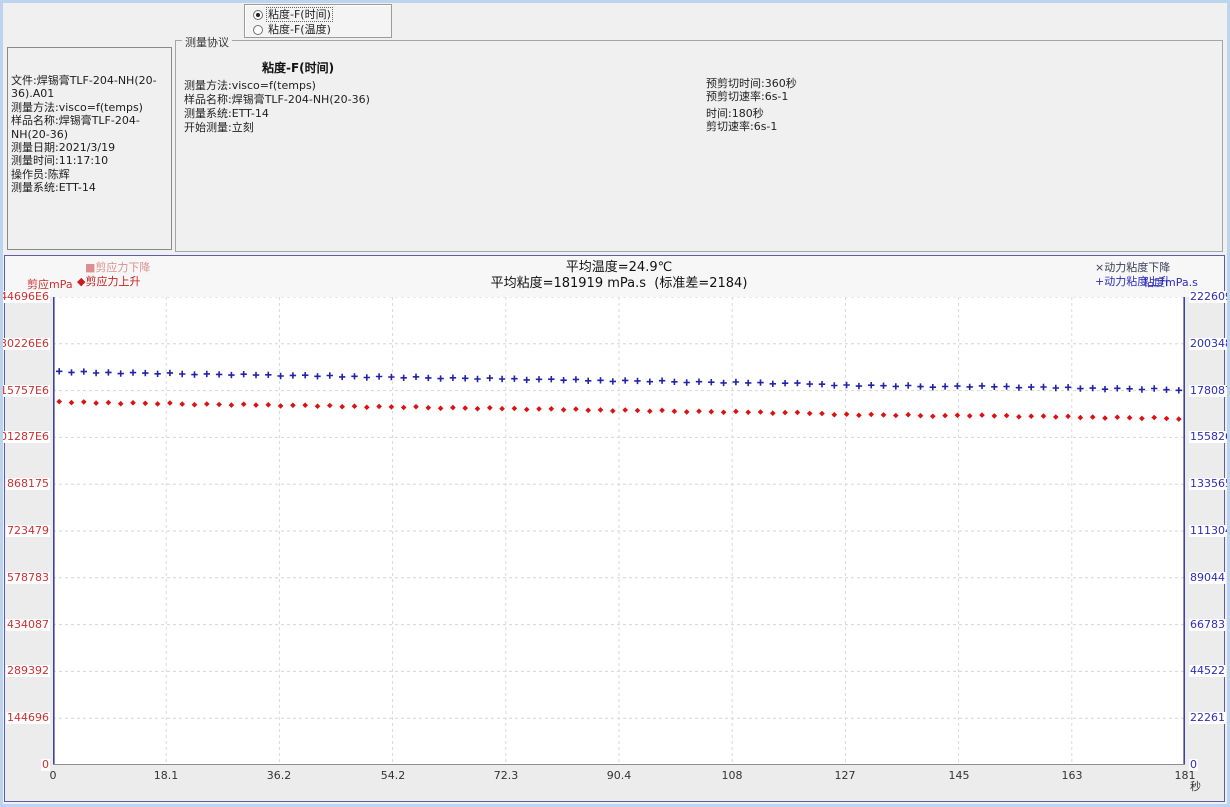 The height and width of the screenshot is (807, 1230). I want to click on plus-marker-icon: +, so click(1100, 281).